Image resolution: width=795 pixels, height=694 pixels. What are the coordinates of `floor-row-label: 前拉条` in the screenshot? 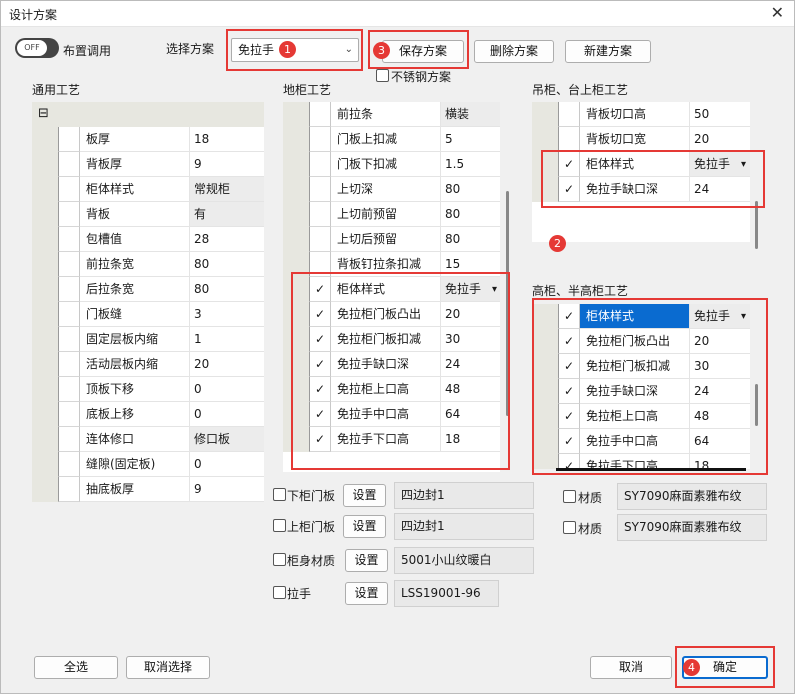 It's located at (386, 114).